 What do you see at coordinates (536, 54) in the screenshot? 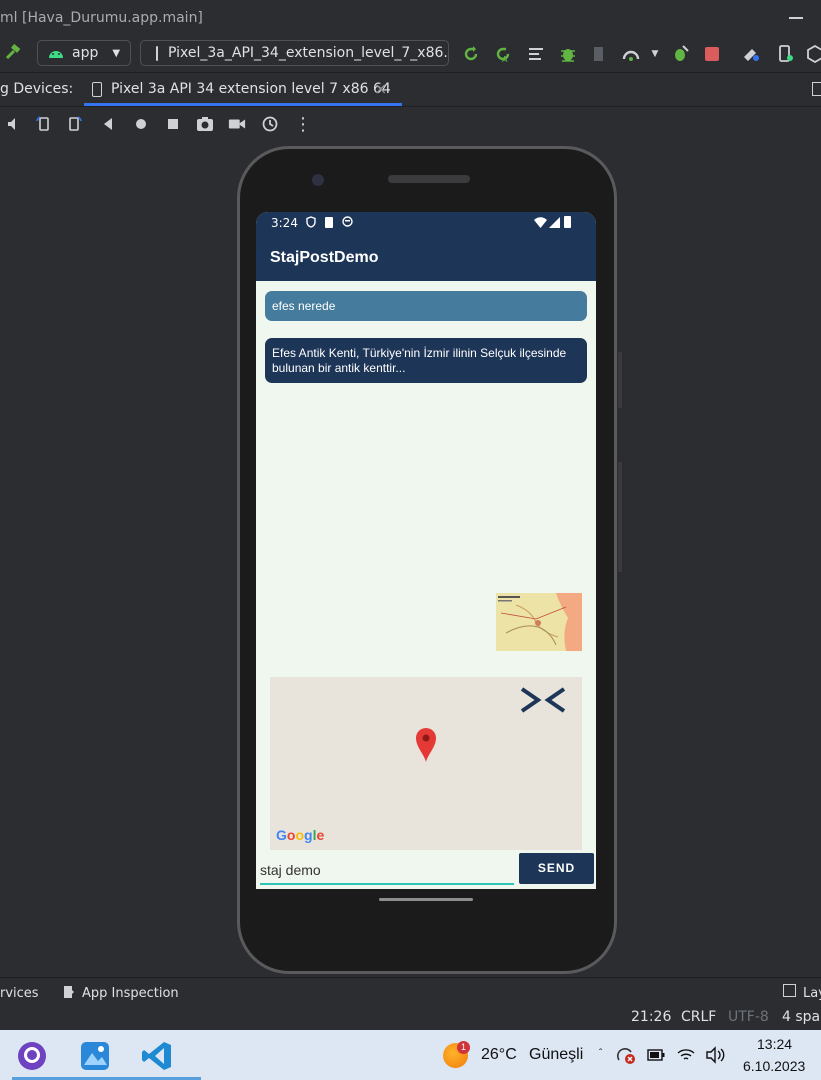
I see `logcat-list-icon` at bounding box center [536, 54].